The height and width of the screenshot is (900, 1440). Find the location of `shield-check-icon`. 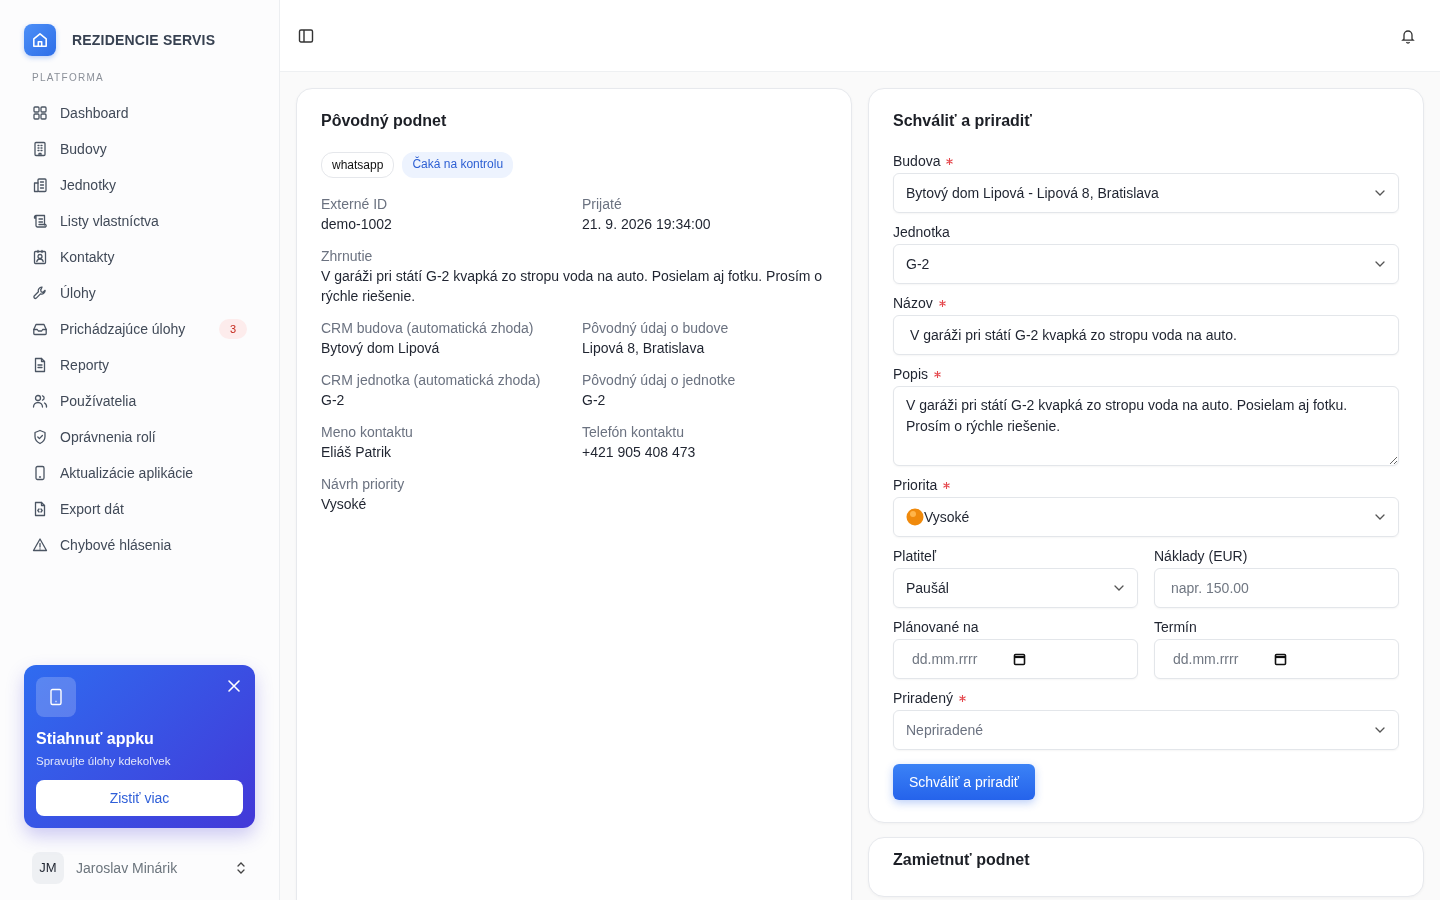

shield-check-icon is located at coordinates (40, 437).